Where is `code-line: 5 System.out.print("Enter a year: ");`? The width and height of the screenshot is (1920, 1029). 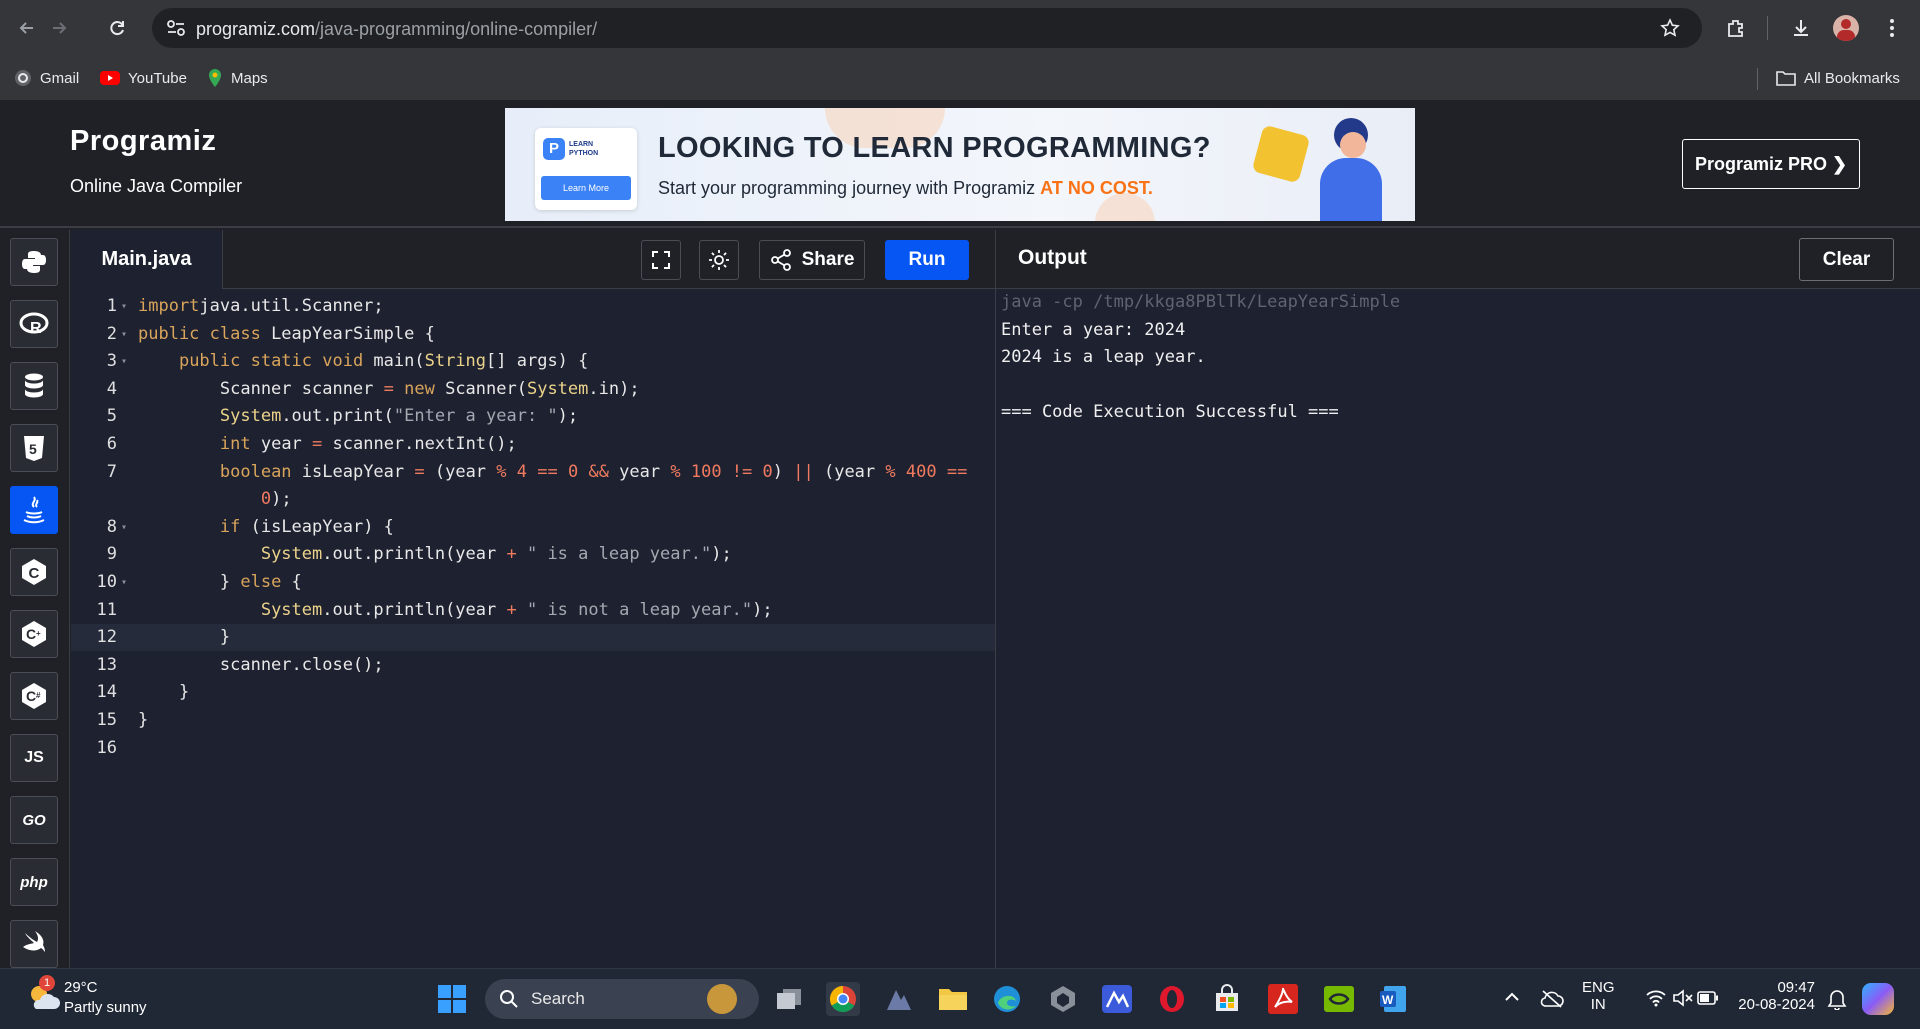 code-line: 5 System.out.print("Enter a year: "); is located at coordinates (533, 416).